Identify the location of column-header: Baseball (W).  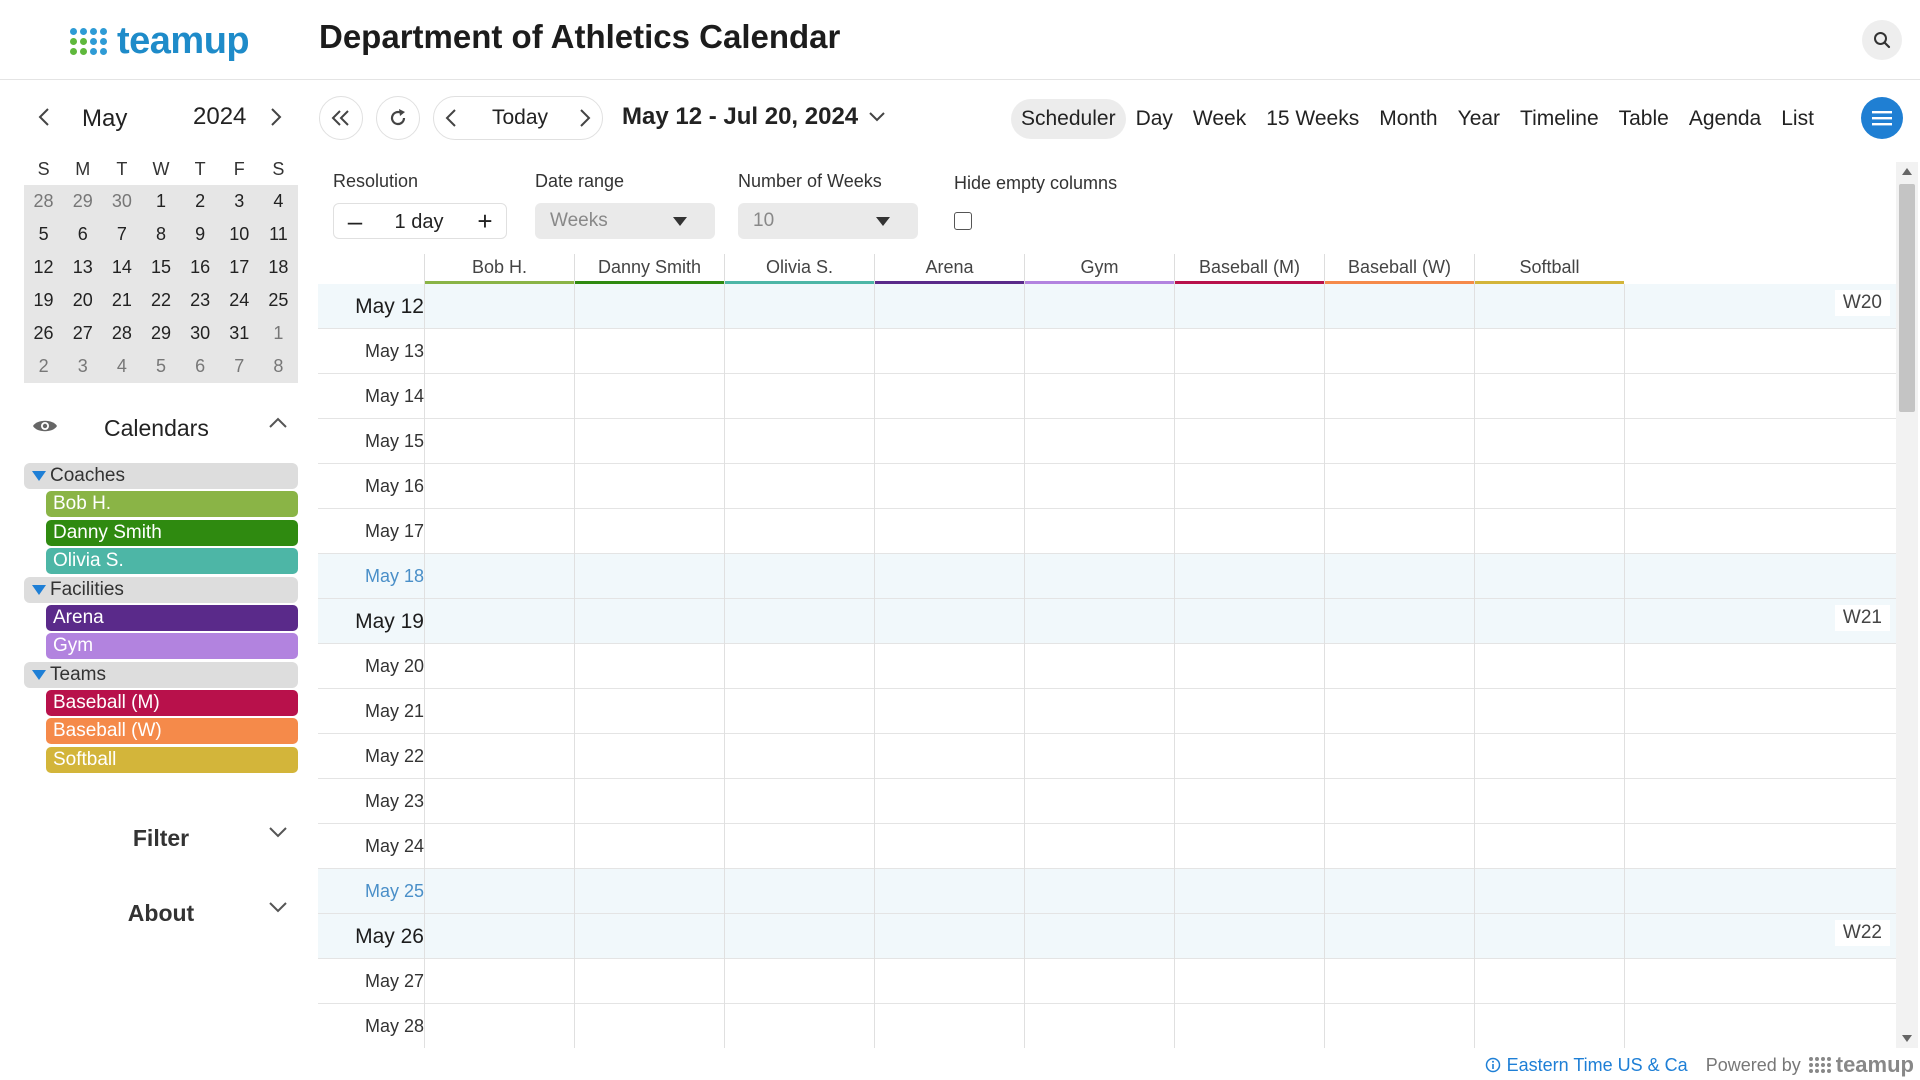
(1399, 269).